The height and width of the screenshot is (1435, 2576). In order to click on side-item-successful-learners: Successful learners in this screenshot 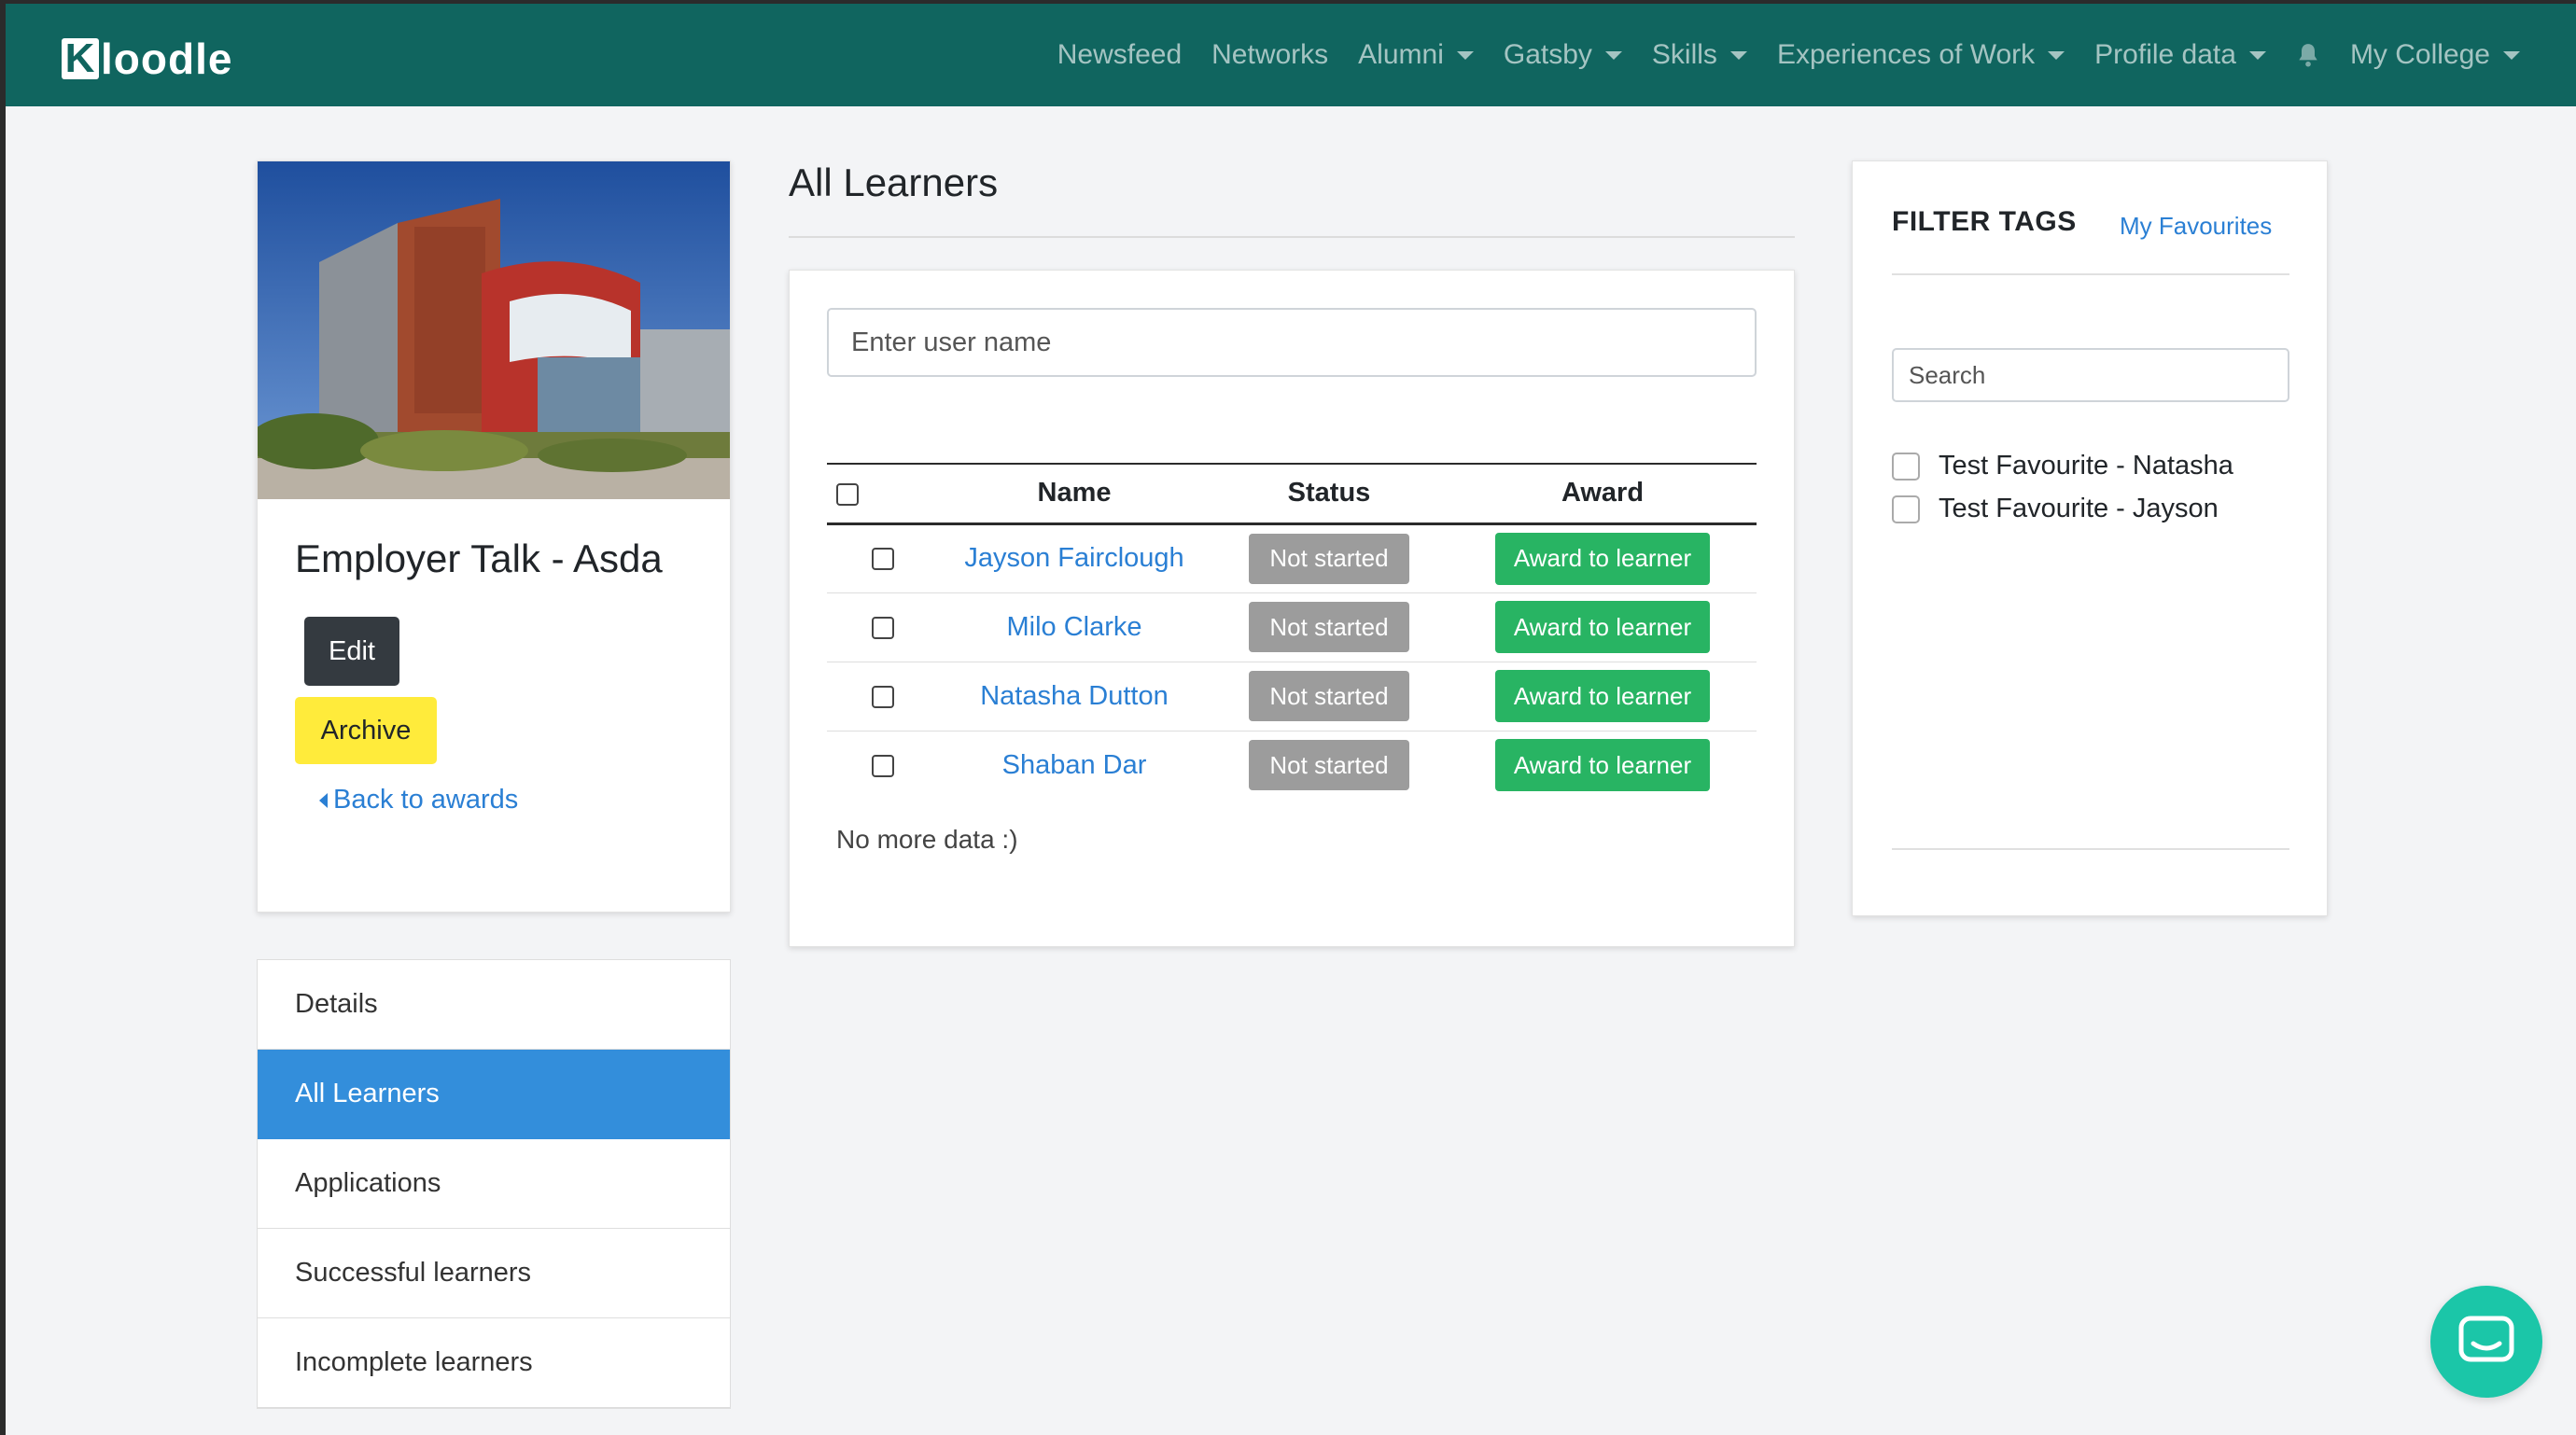, I will do `click(494, 1273)`.